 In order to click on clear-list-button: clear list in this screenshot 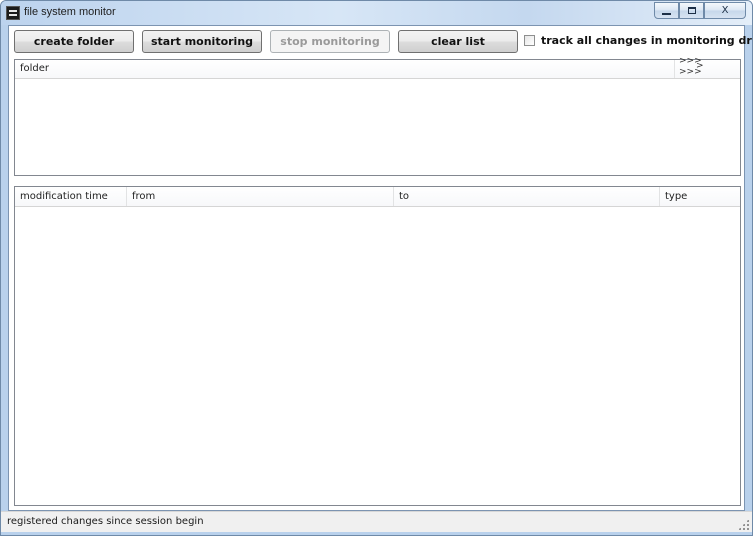, I will do `click(458, 41)`.